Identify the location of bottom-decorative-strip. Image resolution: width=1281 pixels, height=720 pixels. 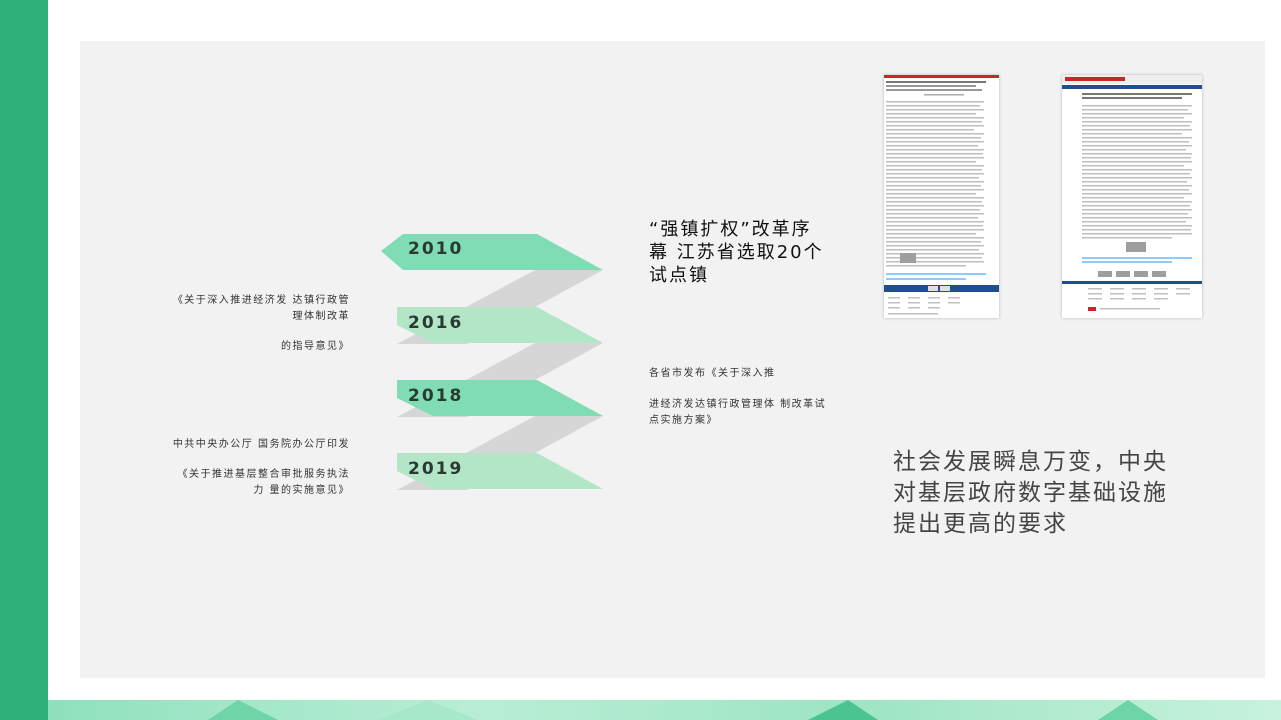
(664, 710).